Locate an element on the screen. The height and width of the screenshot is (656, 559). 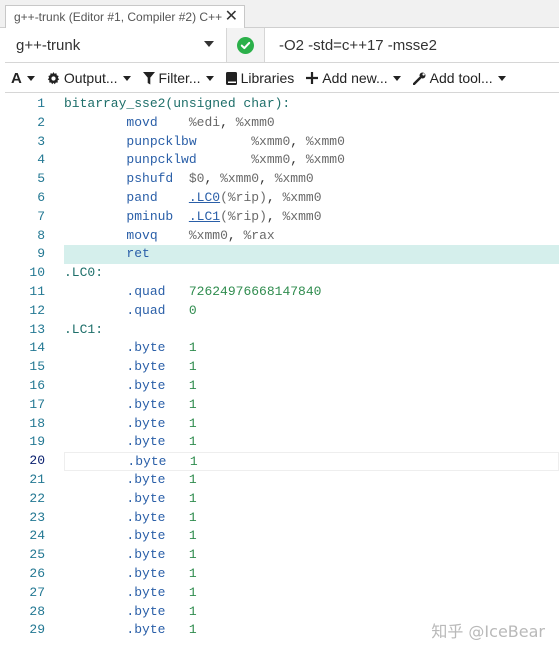
line-number: 27 is located at coordinates (37, 592).